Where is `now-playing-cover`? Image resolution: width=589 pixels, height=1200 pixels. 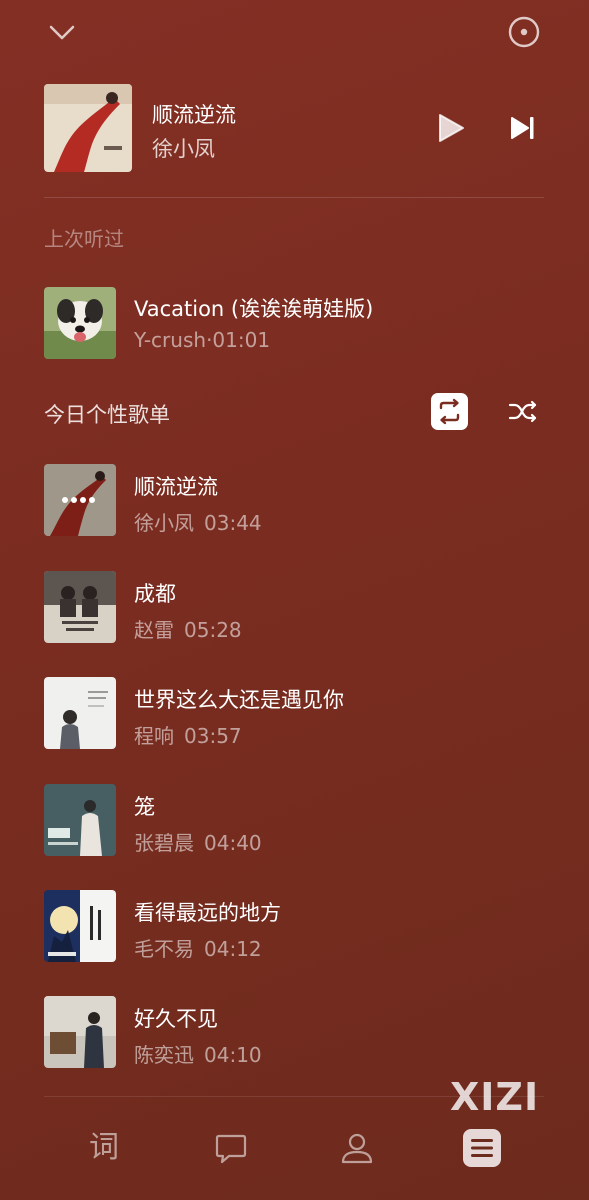 now-playing-cover is located at coordinates (88, 128).